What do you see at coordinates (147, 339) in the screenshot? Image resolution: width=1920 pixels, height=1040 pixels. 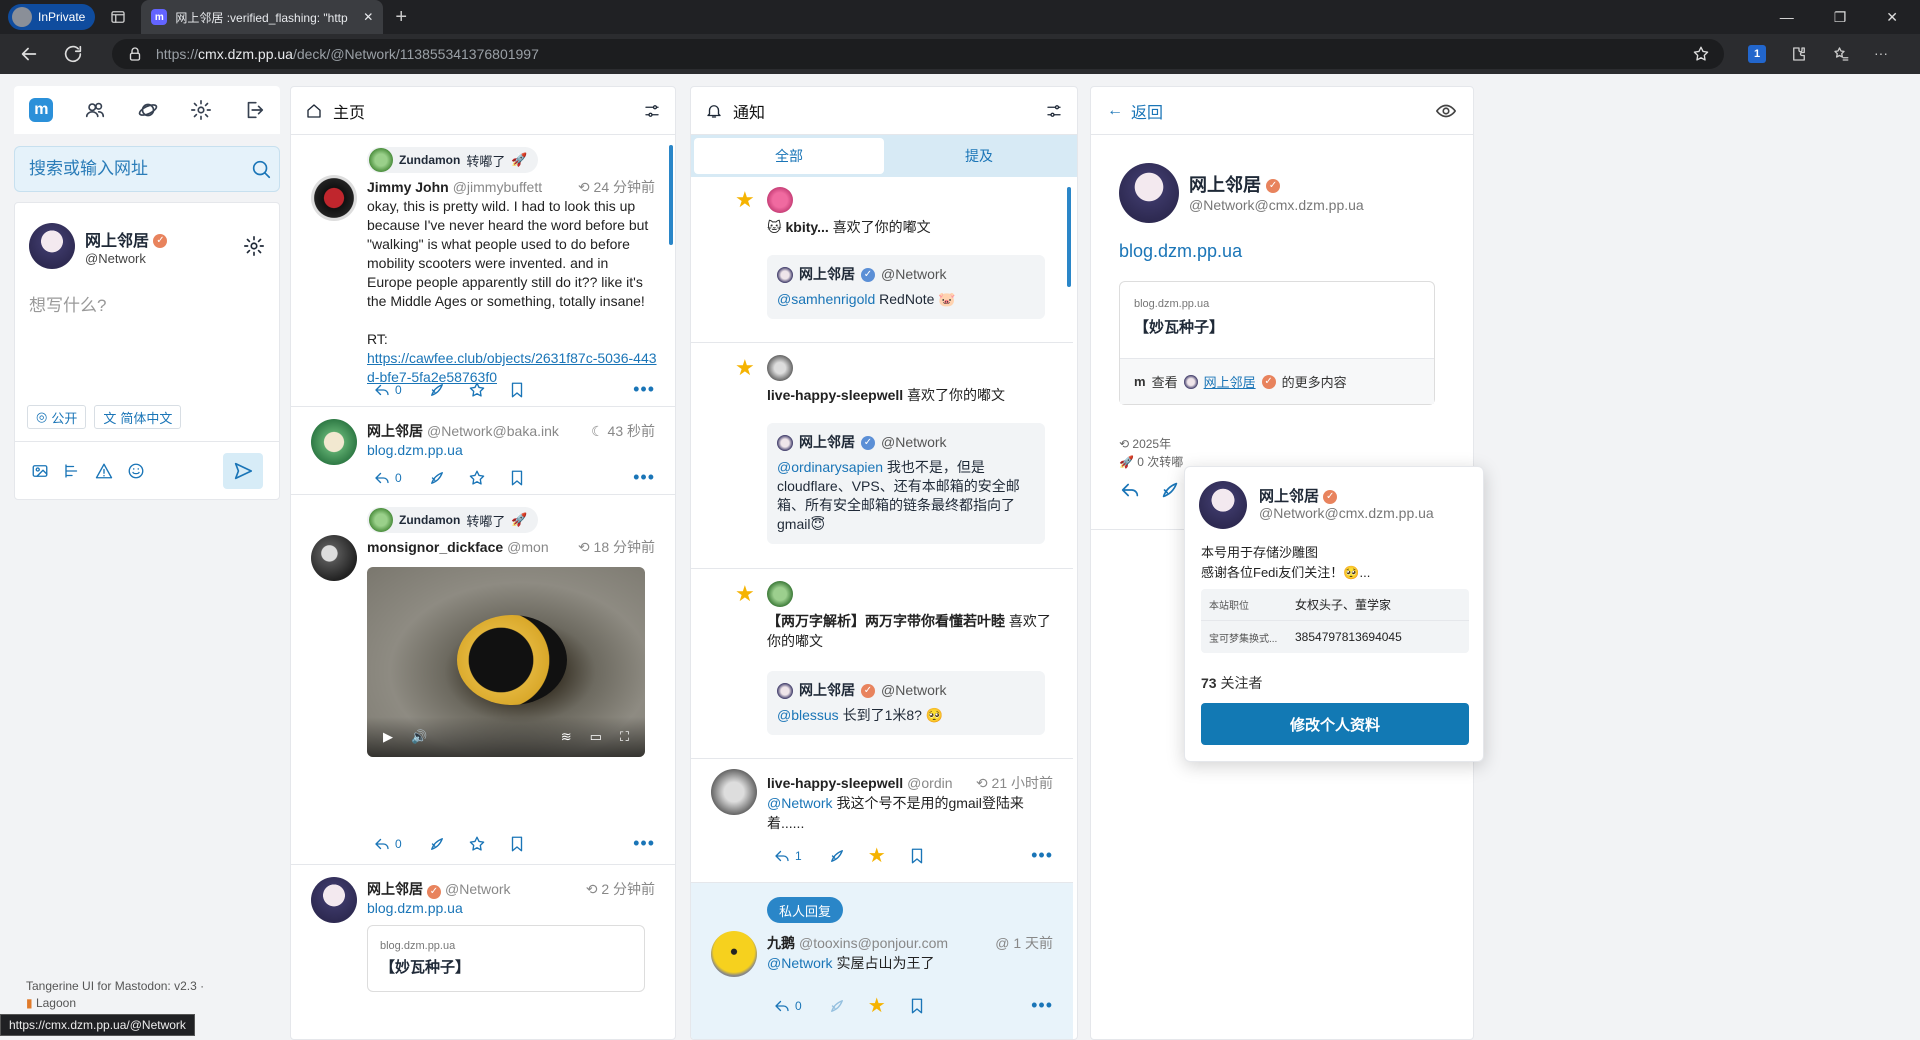 I see `compose-textarea` at bounding box center [147, 339].